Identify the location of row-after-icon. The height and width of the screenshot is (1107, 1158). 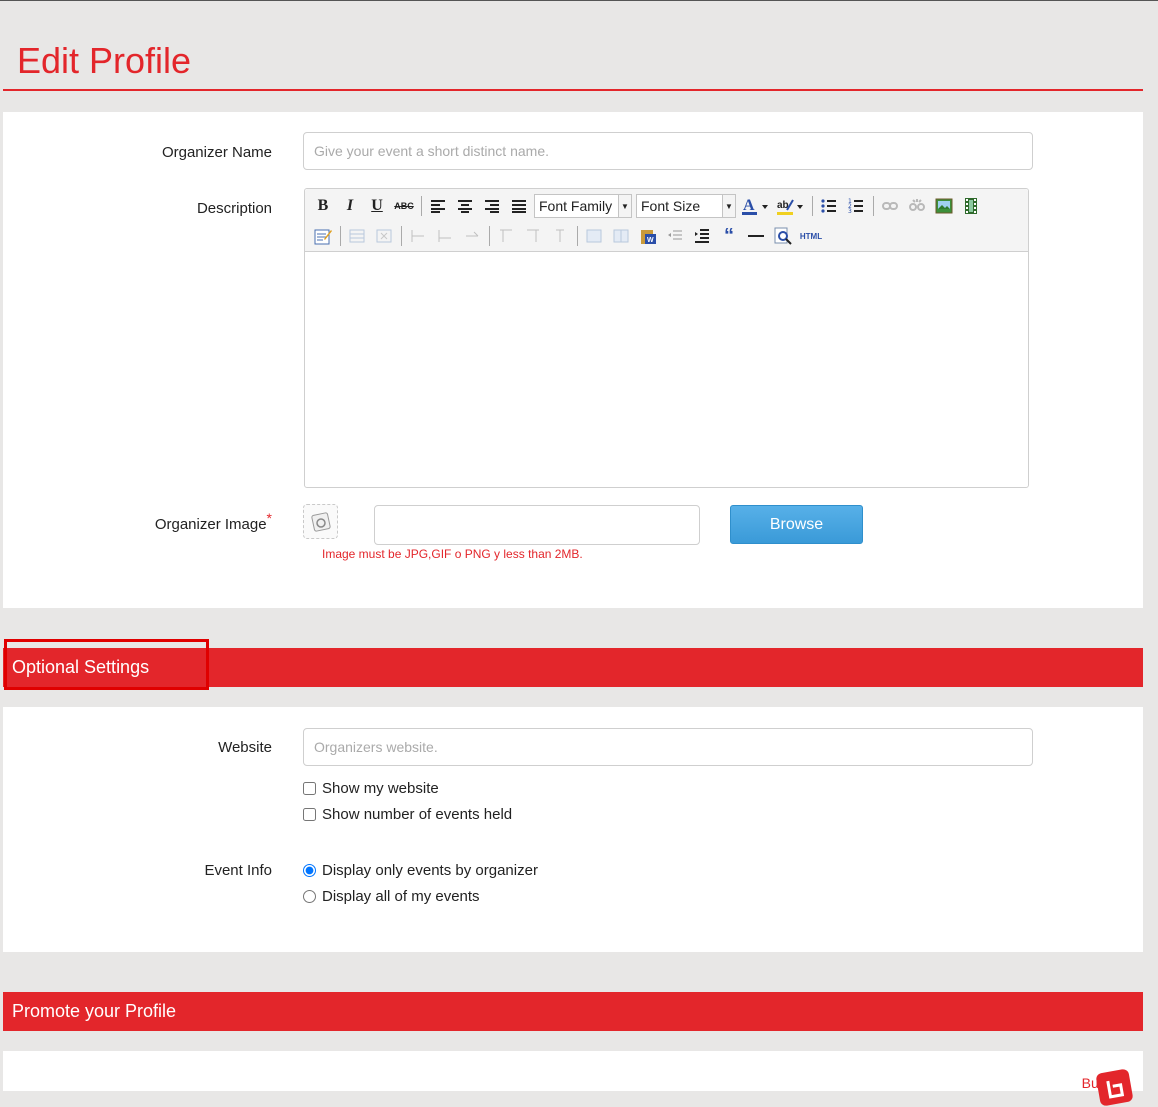
(445, 236).